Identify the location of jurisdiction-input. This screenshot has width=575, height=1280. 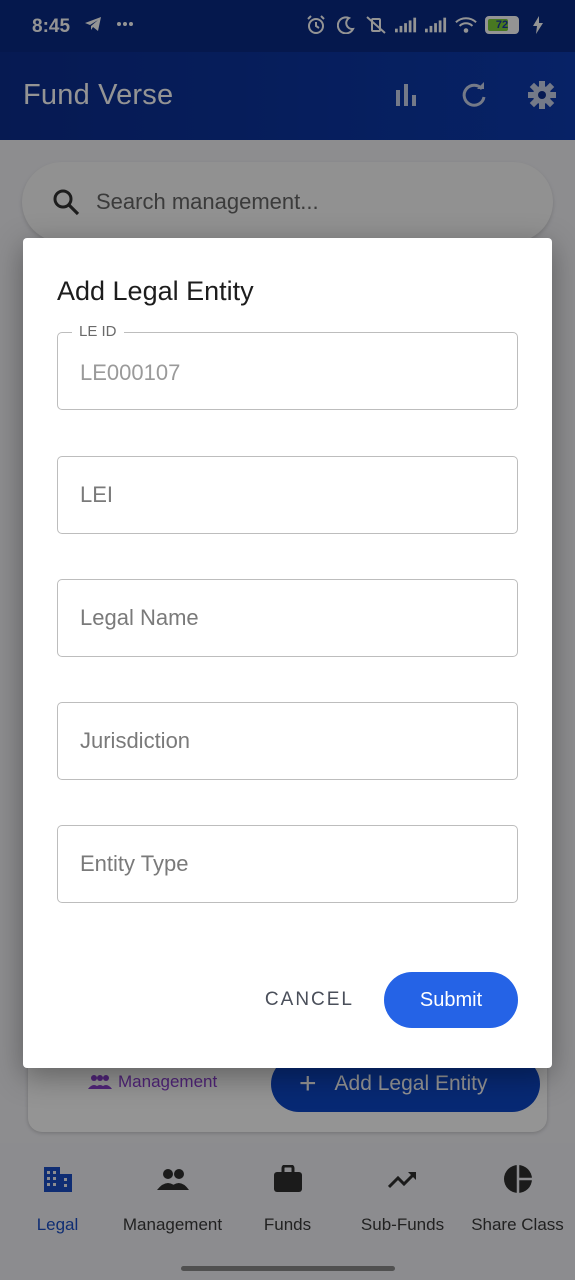
(290, 741).